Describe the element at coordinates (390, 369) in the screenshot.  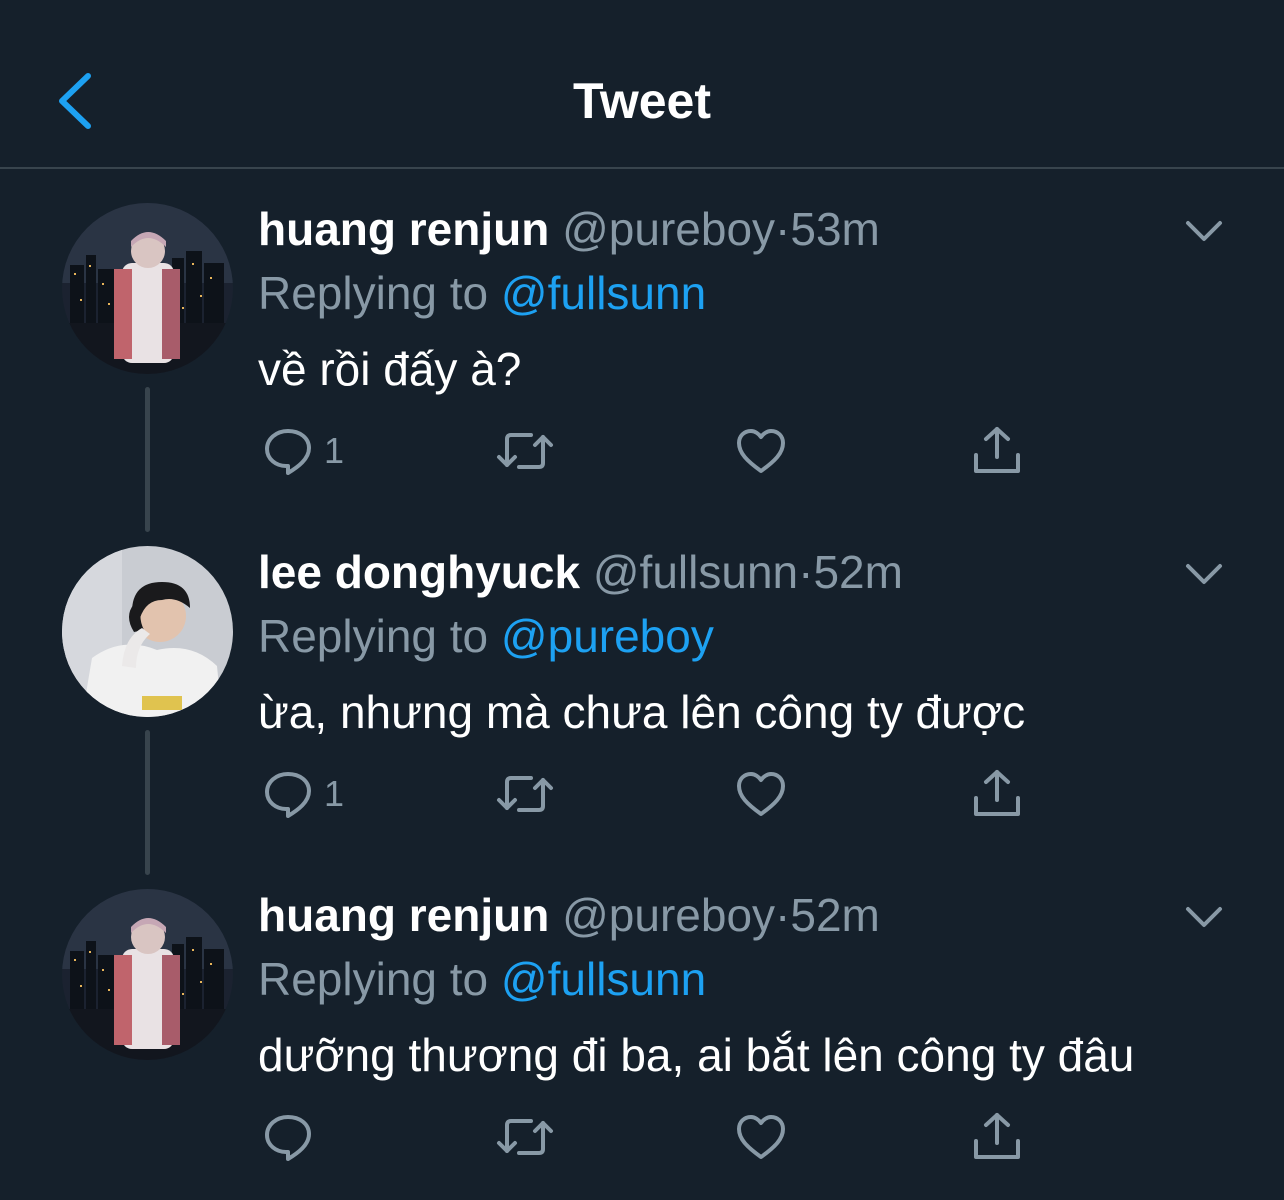
I see `tweet-text: về rồi đấy à?` at that location.